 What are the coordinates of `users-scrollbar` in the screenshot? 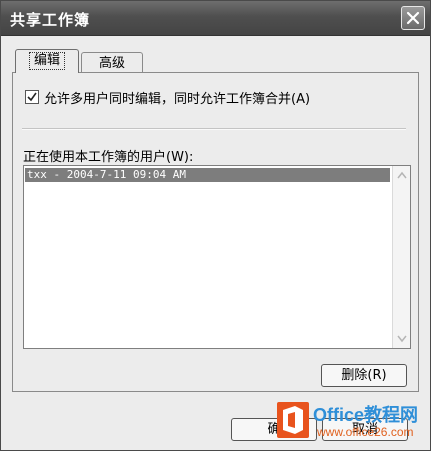 It's located at (401, 257).